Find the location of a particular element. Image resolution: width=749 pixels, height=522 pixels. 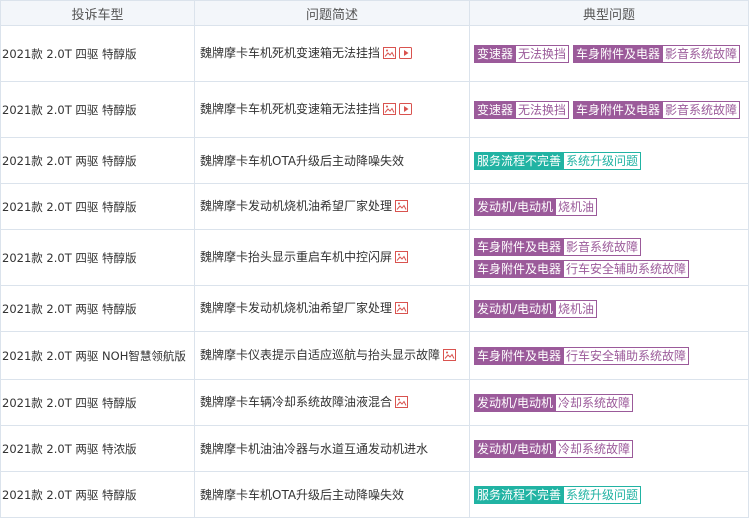

complaint-title-cell: 魏牌摩卡车辆冷却系统故障油液混合 is located at coordinates (332, 402).